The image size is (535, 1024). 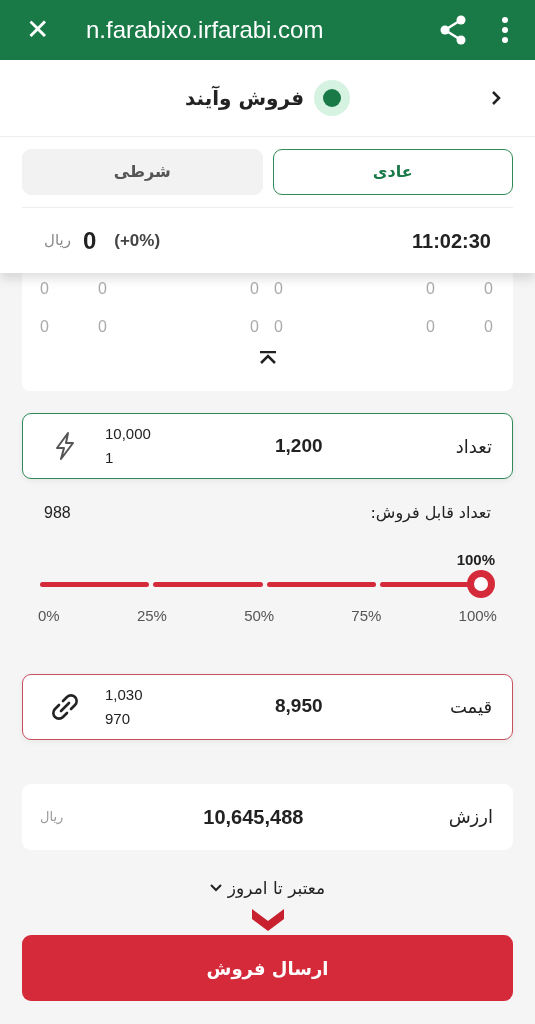 I want to click on lightning-icon, so click(x=65, y=446).